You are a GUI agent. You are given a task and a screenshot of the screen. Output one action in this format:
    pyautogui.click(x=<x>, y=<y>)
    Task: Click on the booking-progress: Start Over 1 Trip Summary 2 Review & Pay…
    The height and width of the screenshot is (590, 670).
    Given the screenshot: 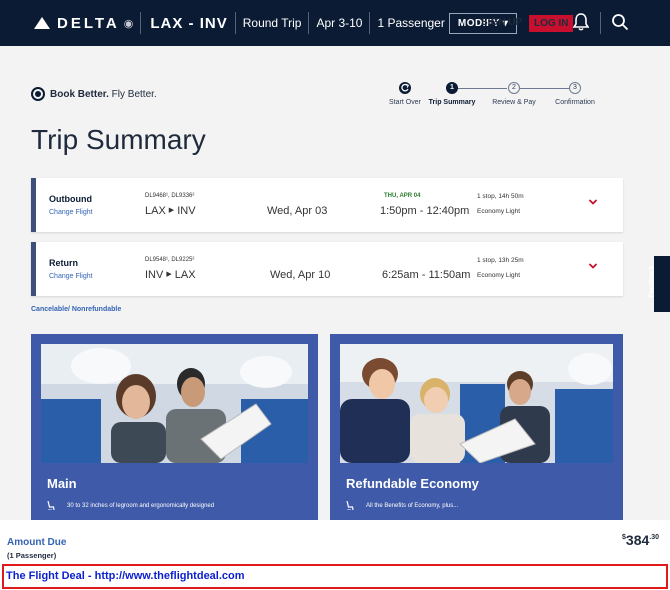 What is the action you would take?
    pyautogui.click(x=495, y=97)
    